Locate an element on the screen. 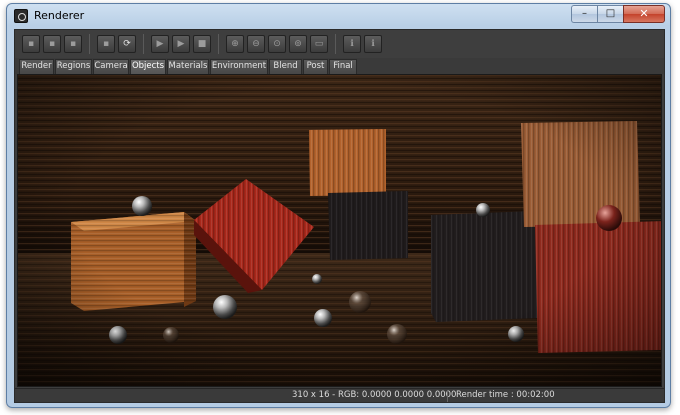 Image resolution: width=680 pixels, height=415 pixels. tab-camera: Camera is located at coordinates (111, 66).